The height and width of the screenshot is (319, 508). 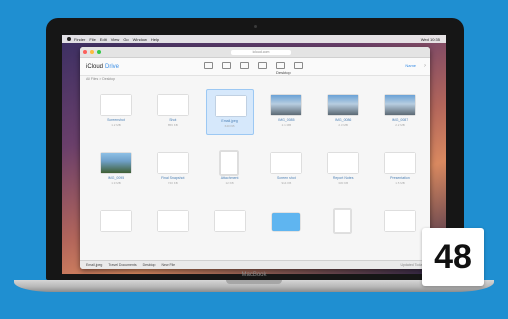 I want to click on file-size: 1.2 MB, so click(x=116, y=125).